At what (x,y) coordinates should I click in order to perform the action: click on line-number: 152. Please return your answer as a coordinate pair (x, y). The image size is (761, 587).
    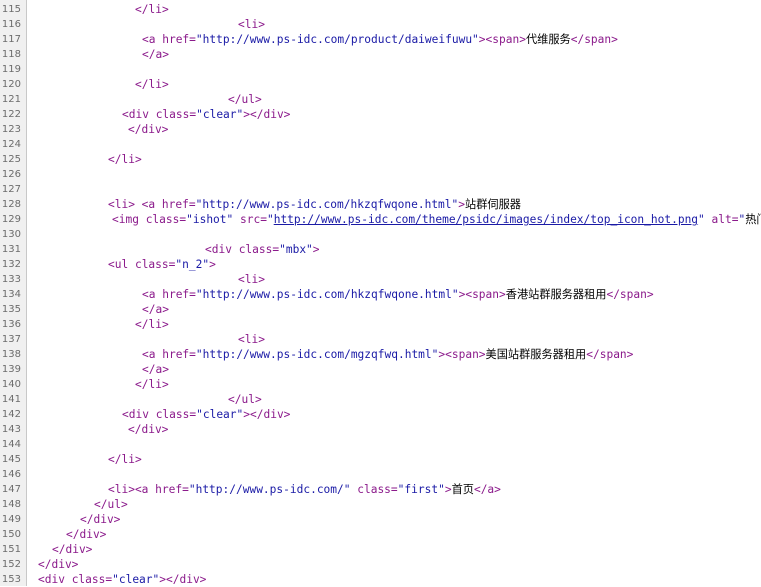
    Looking at the image, I should click on (11, 564).